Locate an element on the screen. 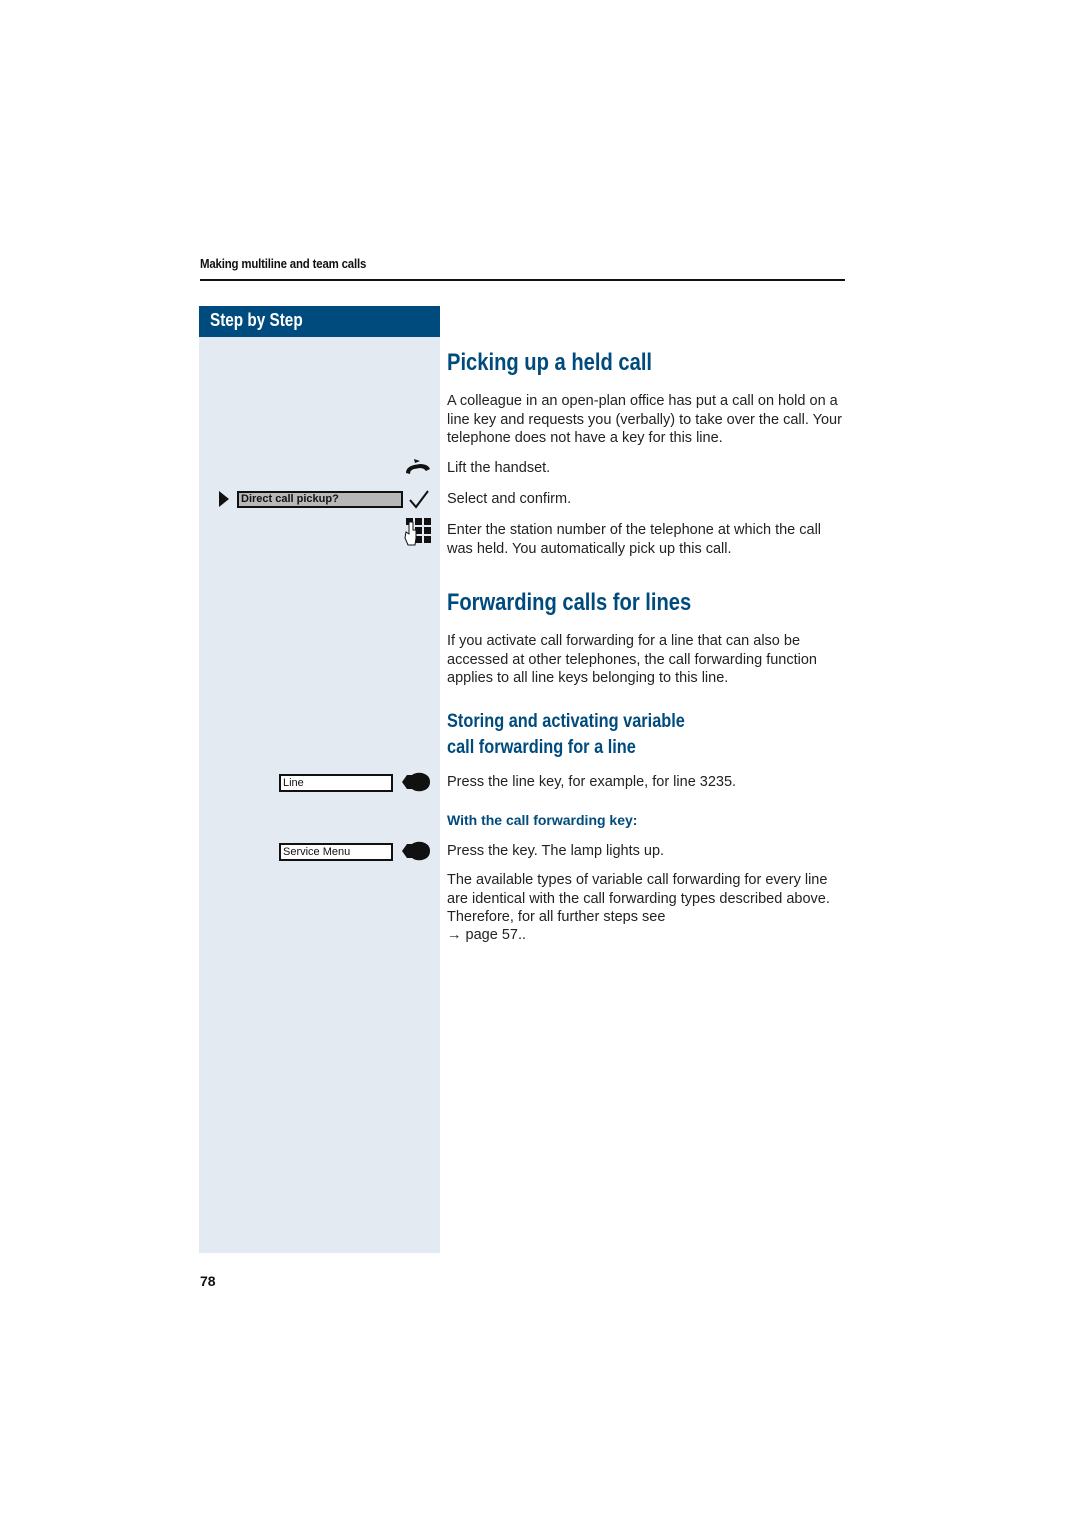 The image size is (1080, 1528). sidebar-title: Step by Step is located at coordinates (256, 320).